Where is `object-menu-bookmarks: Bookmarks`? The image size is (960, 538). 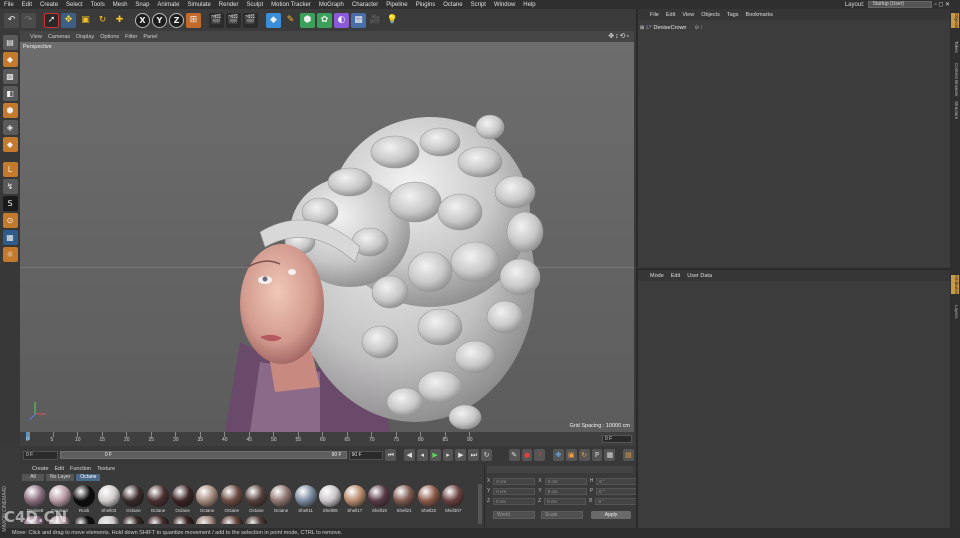 object-menu-bookmarks: Bookmarks is located at coordinates (759, 15).